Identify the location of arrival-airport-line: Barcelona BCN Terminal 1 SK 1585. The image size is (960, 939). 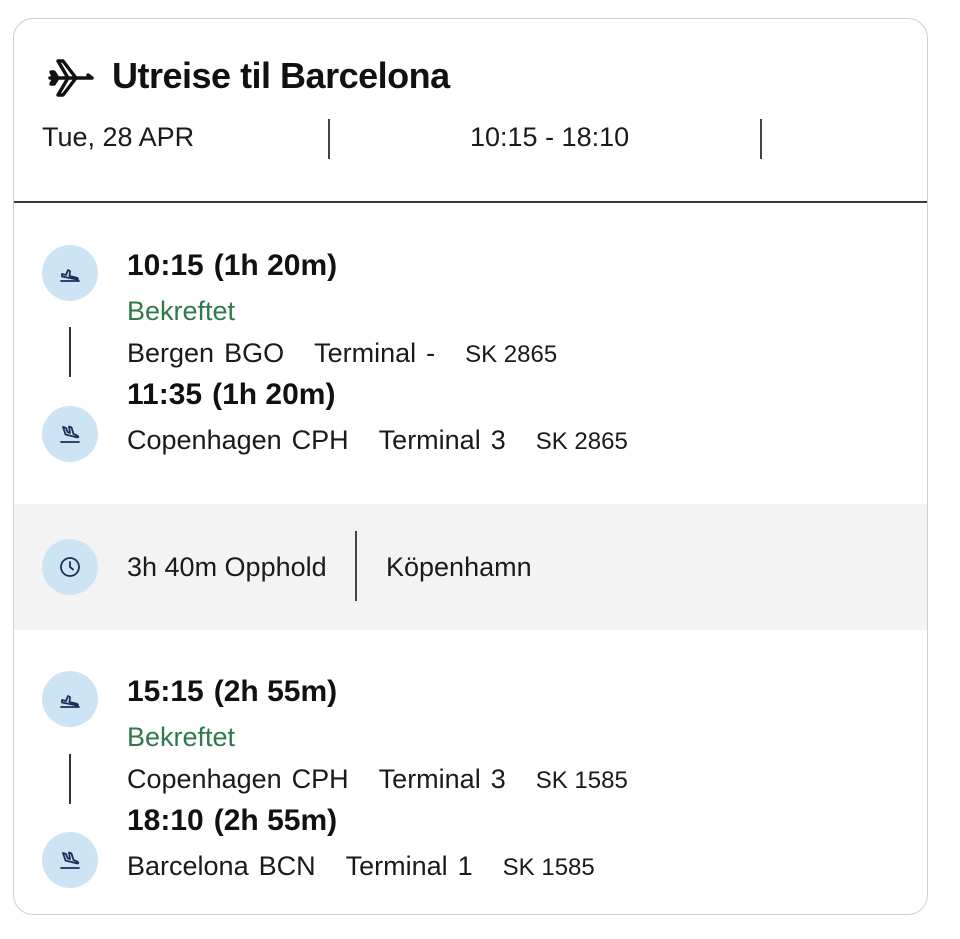
(361, 866).